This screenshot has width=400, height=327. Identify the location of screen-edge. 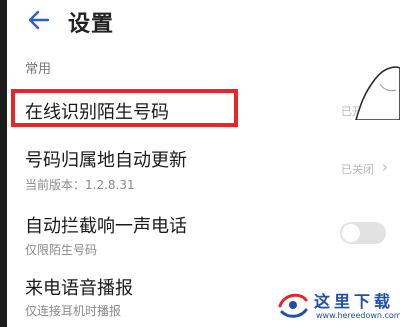
(3, 163).